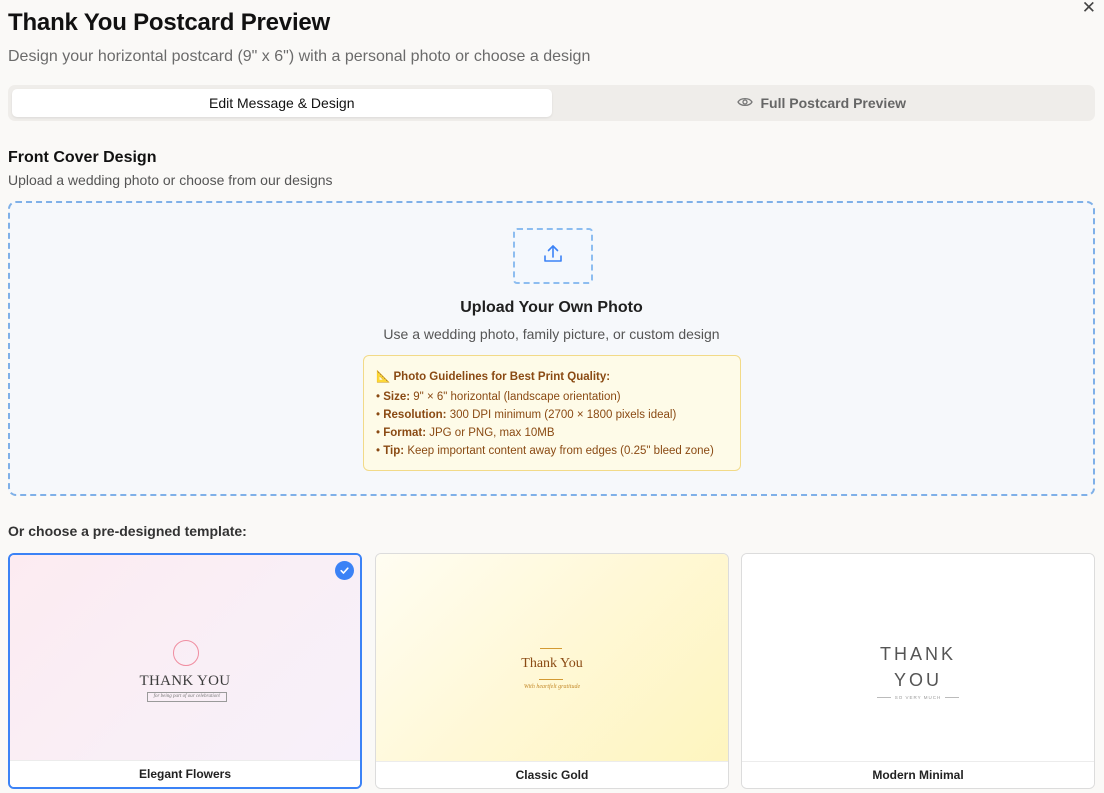 The width and height of the screenshot is (1104, 793). I want to click on template-art-title: Thank You, so click(552, 663).